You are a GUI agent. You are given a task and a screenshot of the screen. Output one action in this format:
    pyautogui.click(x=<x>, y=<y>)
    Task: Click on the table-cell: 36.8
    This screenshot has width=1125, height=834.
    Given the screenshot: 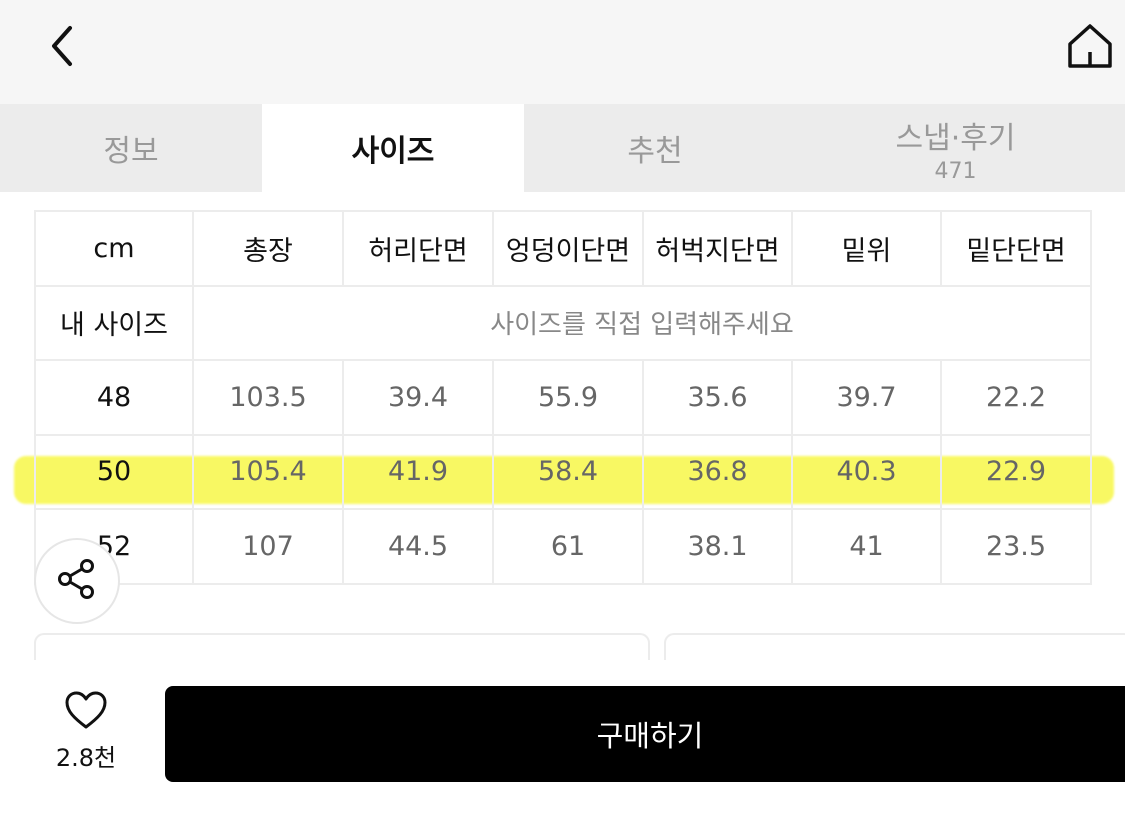 What is the action you would take?
    pyautogui.click(x=717, y=471)
    